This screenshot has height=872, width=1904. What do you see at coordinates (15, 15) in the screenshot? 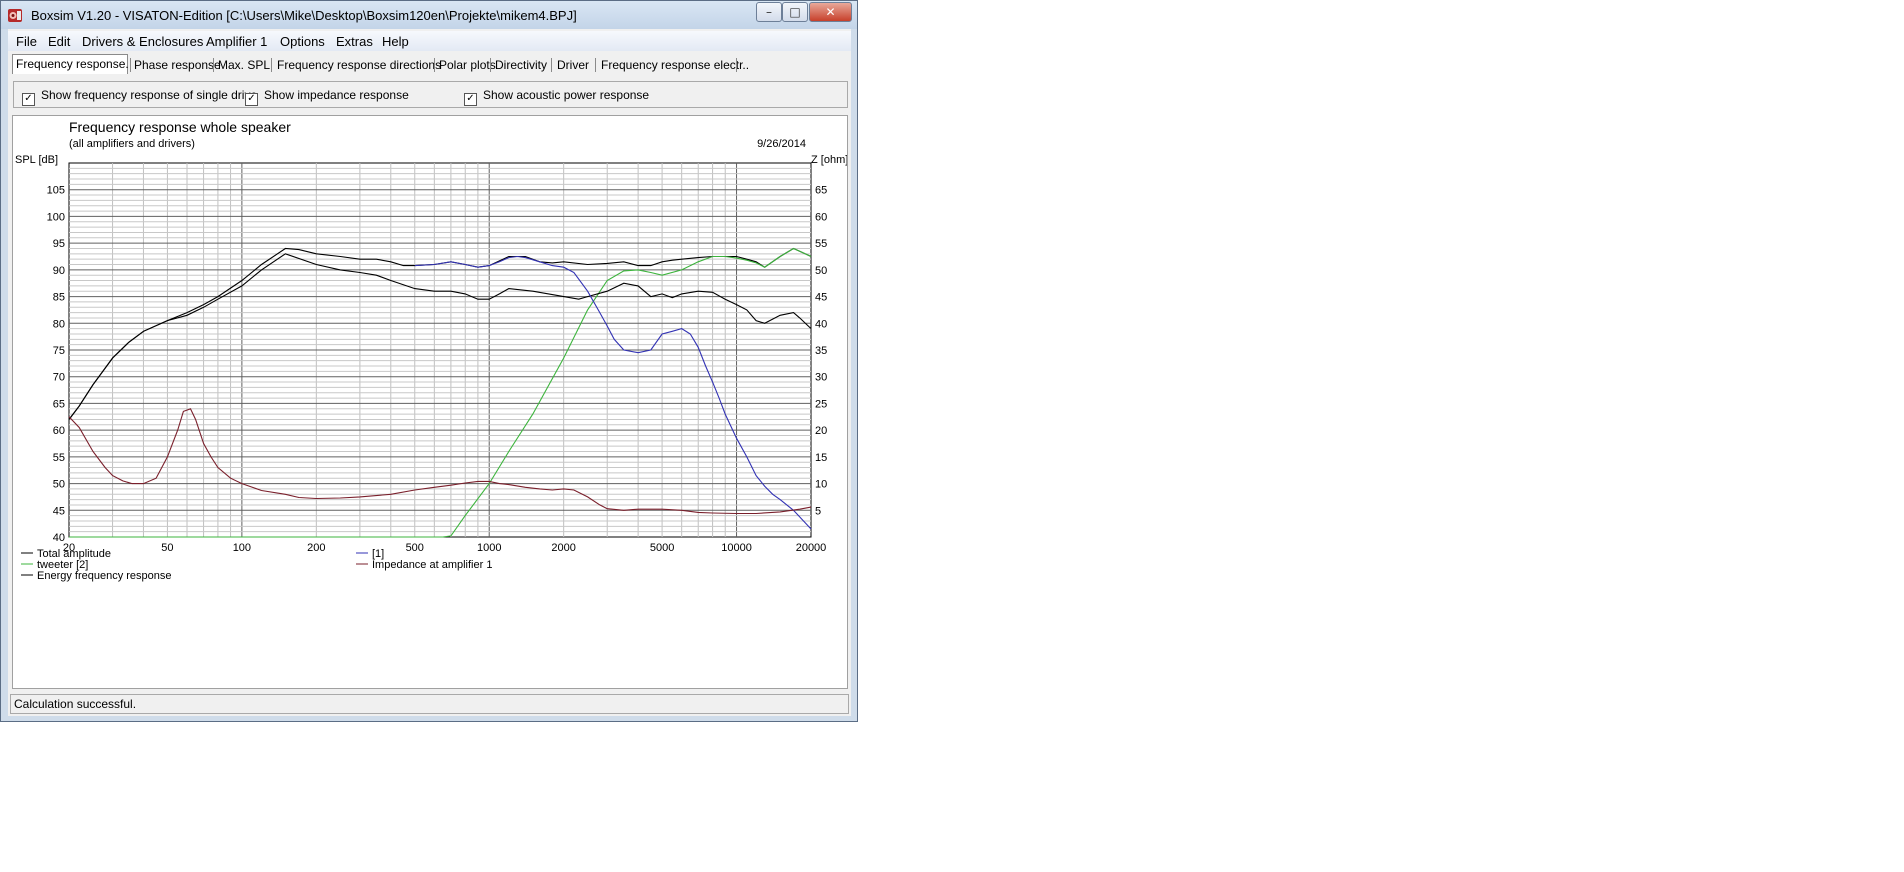
I see `boxsim-app-icon` at bounding box center [15, 15].